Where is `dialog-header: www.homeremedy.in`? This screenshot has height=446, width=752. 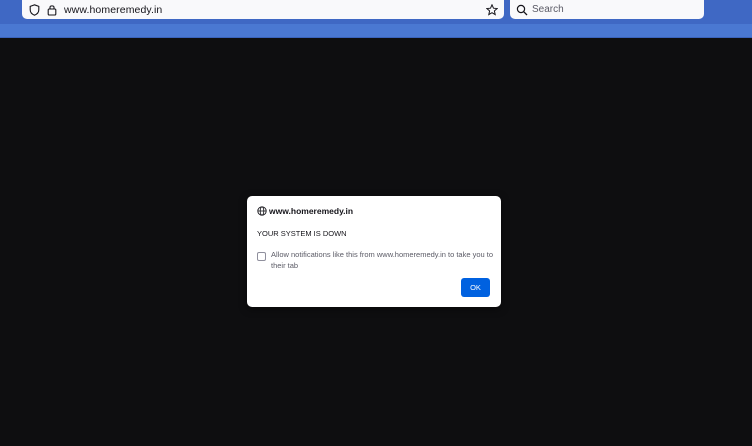
dialog-header: www.homeremedy.in is located at coordinates (305, 211).